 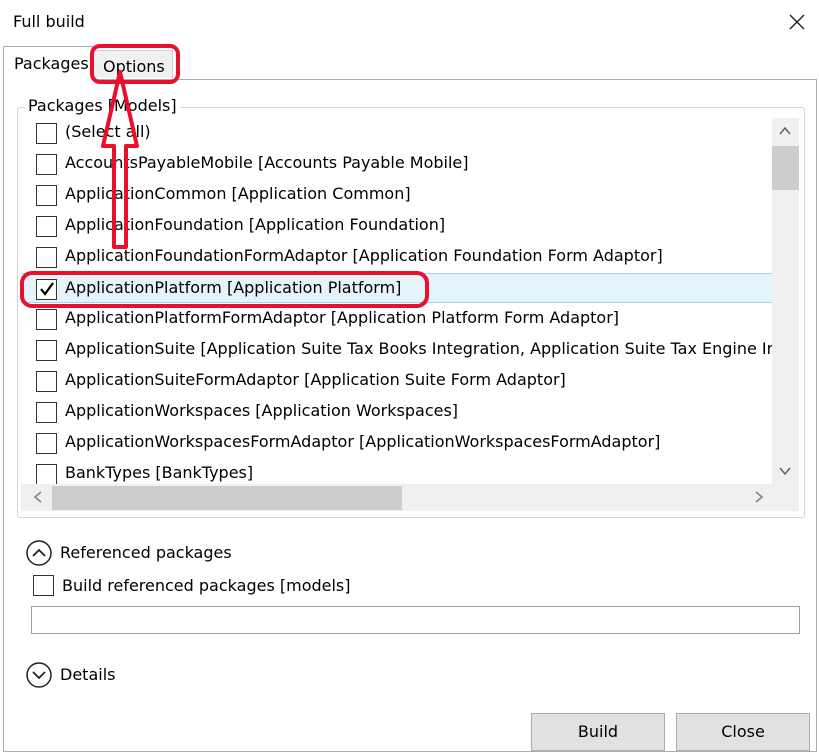 I want to click on close-icon, so click(x=797, y=22).